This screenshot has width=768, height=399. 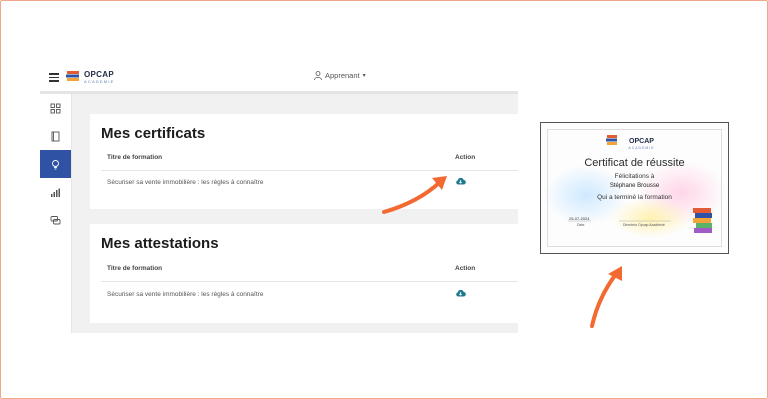 I want to click on lightbulb-icon, so click(x=55, y=164).